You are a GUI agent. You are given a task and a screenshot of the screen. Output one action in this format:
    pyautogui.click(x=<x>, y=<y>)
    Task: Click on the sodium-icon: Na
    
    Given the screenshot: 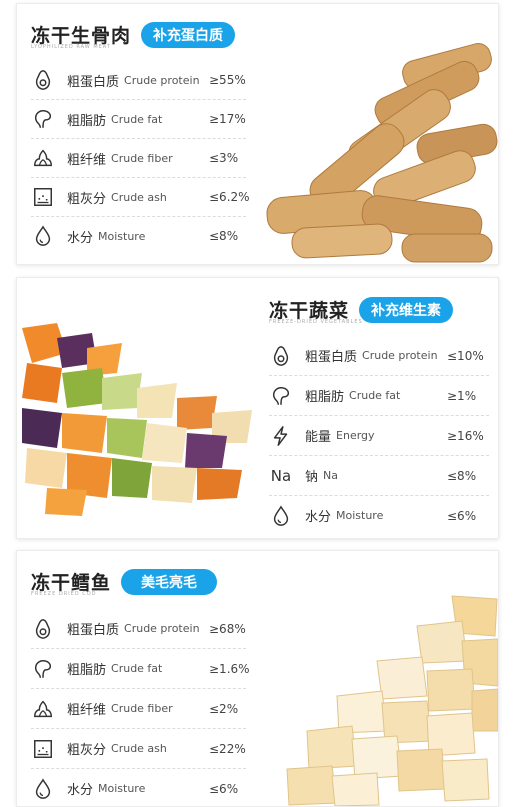 What is the action you would take?
    pyautogui.click(x=281, y=475)
    